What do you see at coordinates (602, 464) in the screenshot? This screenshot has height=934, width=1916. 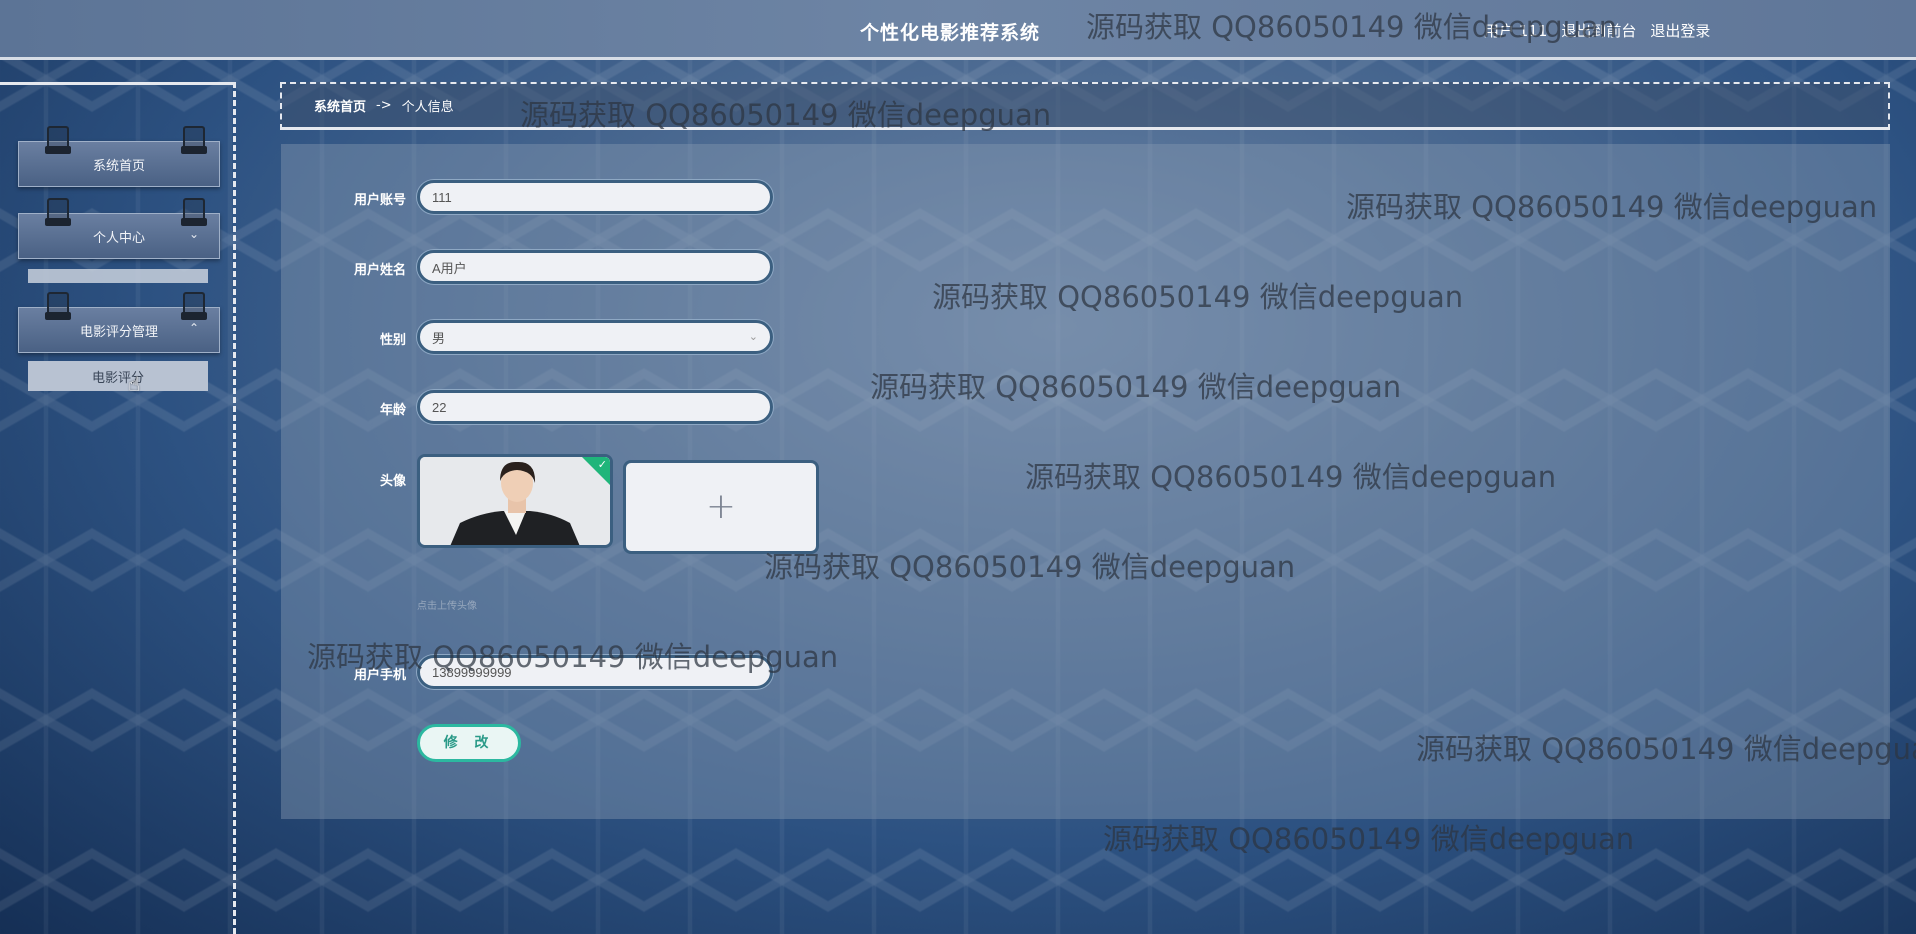 I see `check-icon: ✓` at bounding box center [602, 464].